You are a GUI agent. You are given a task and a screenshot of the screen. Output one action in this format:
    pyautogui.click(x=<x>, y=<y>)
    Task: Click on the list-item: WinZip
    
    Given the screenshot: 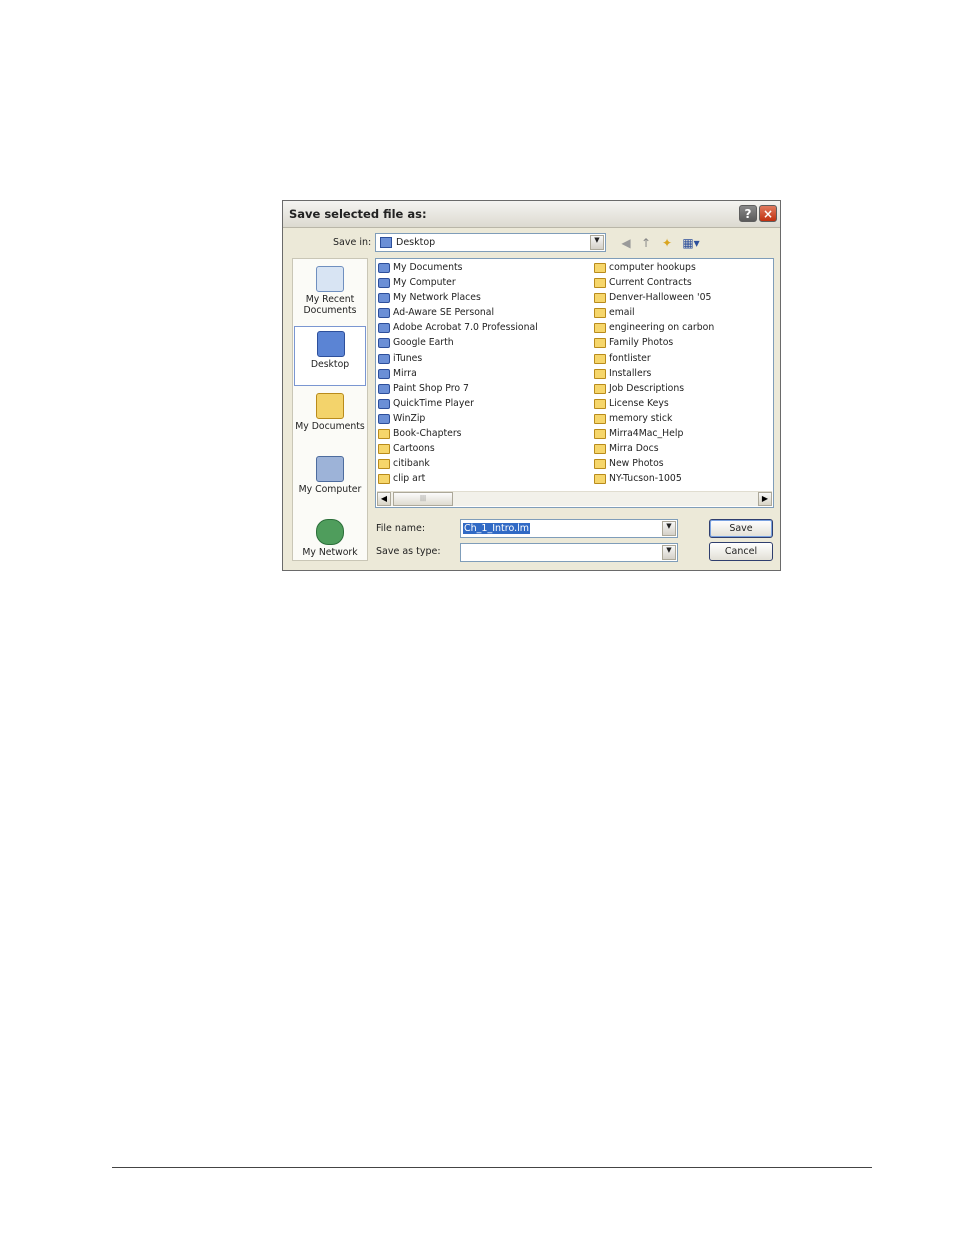 What is the action you would take?
    pyautogui.click(x=483, y=419)
    